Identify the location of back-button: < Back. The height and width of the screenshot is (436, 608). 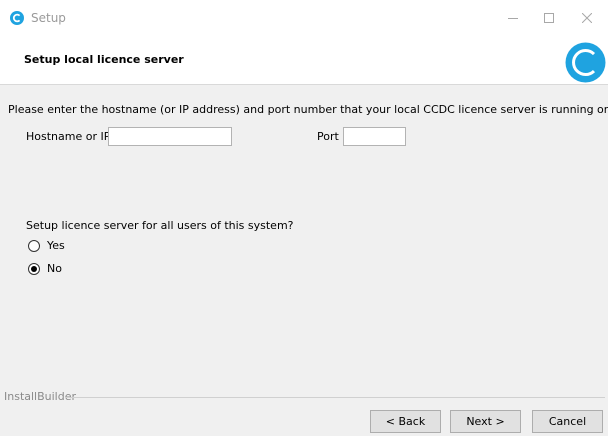
(405, 421).